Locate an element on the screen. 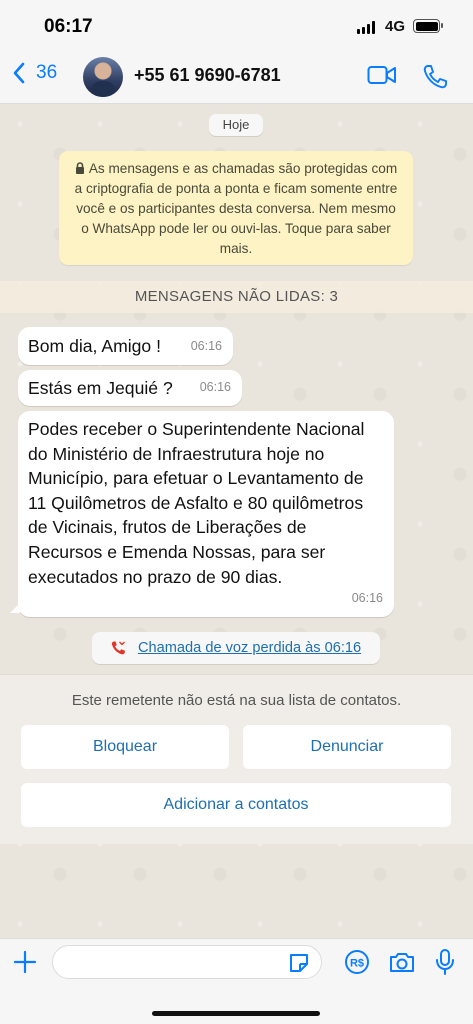 The height and width of the screenshot is (1024, 473). phone-icon is located at coordinates (435, 77).